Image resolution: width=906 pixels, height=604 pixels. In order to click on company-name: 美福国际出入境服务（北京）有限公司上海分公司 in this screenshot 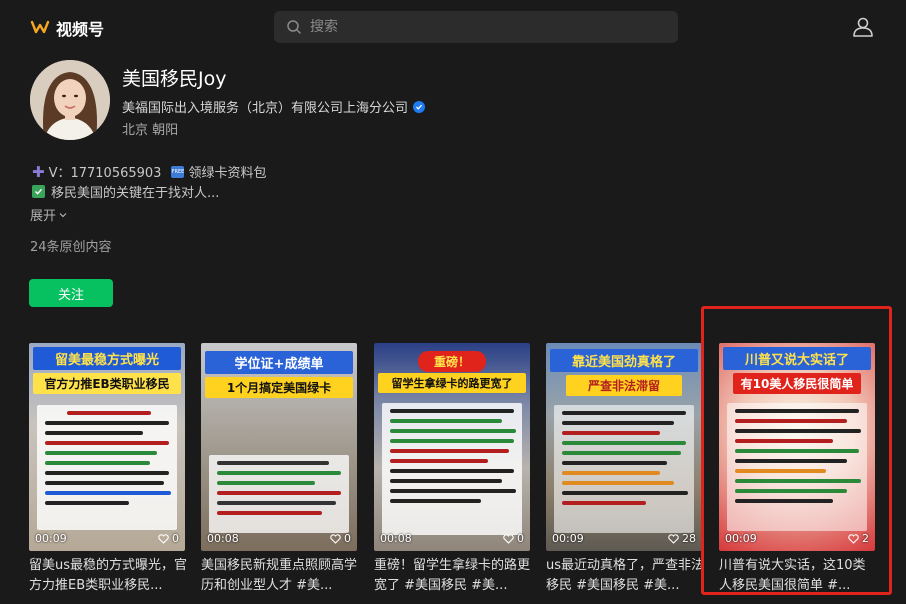, I will do `click(274, 106)`.